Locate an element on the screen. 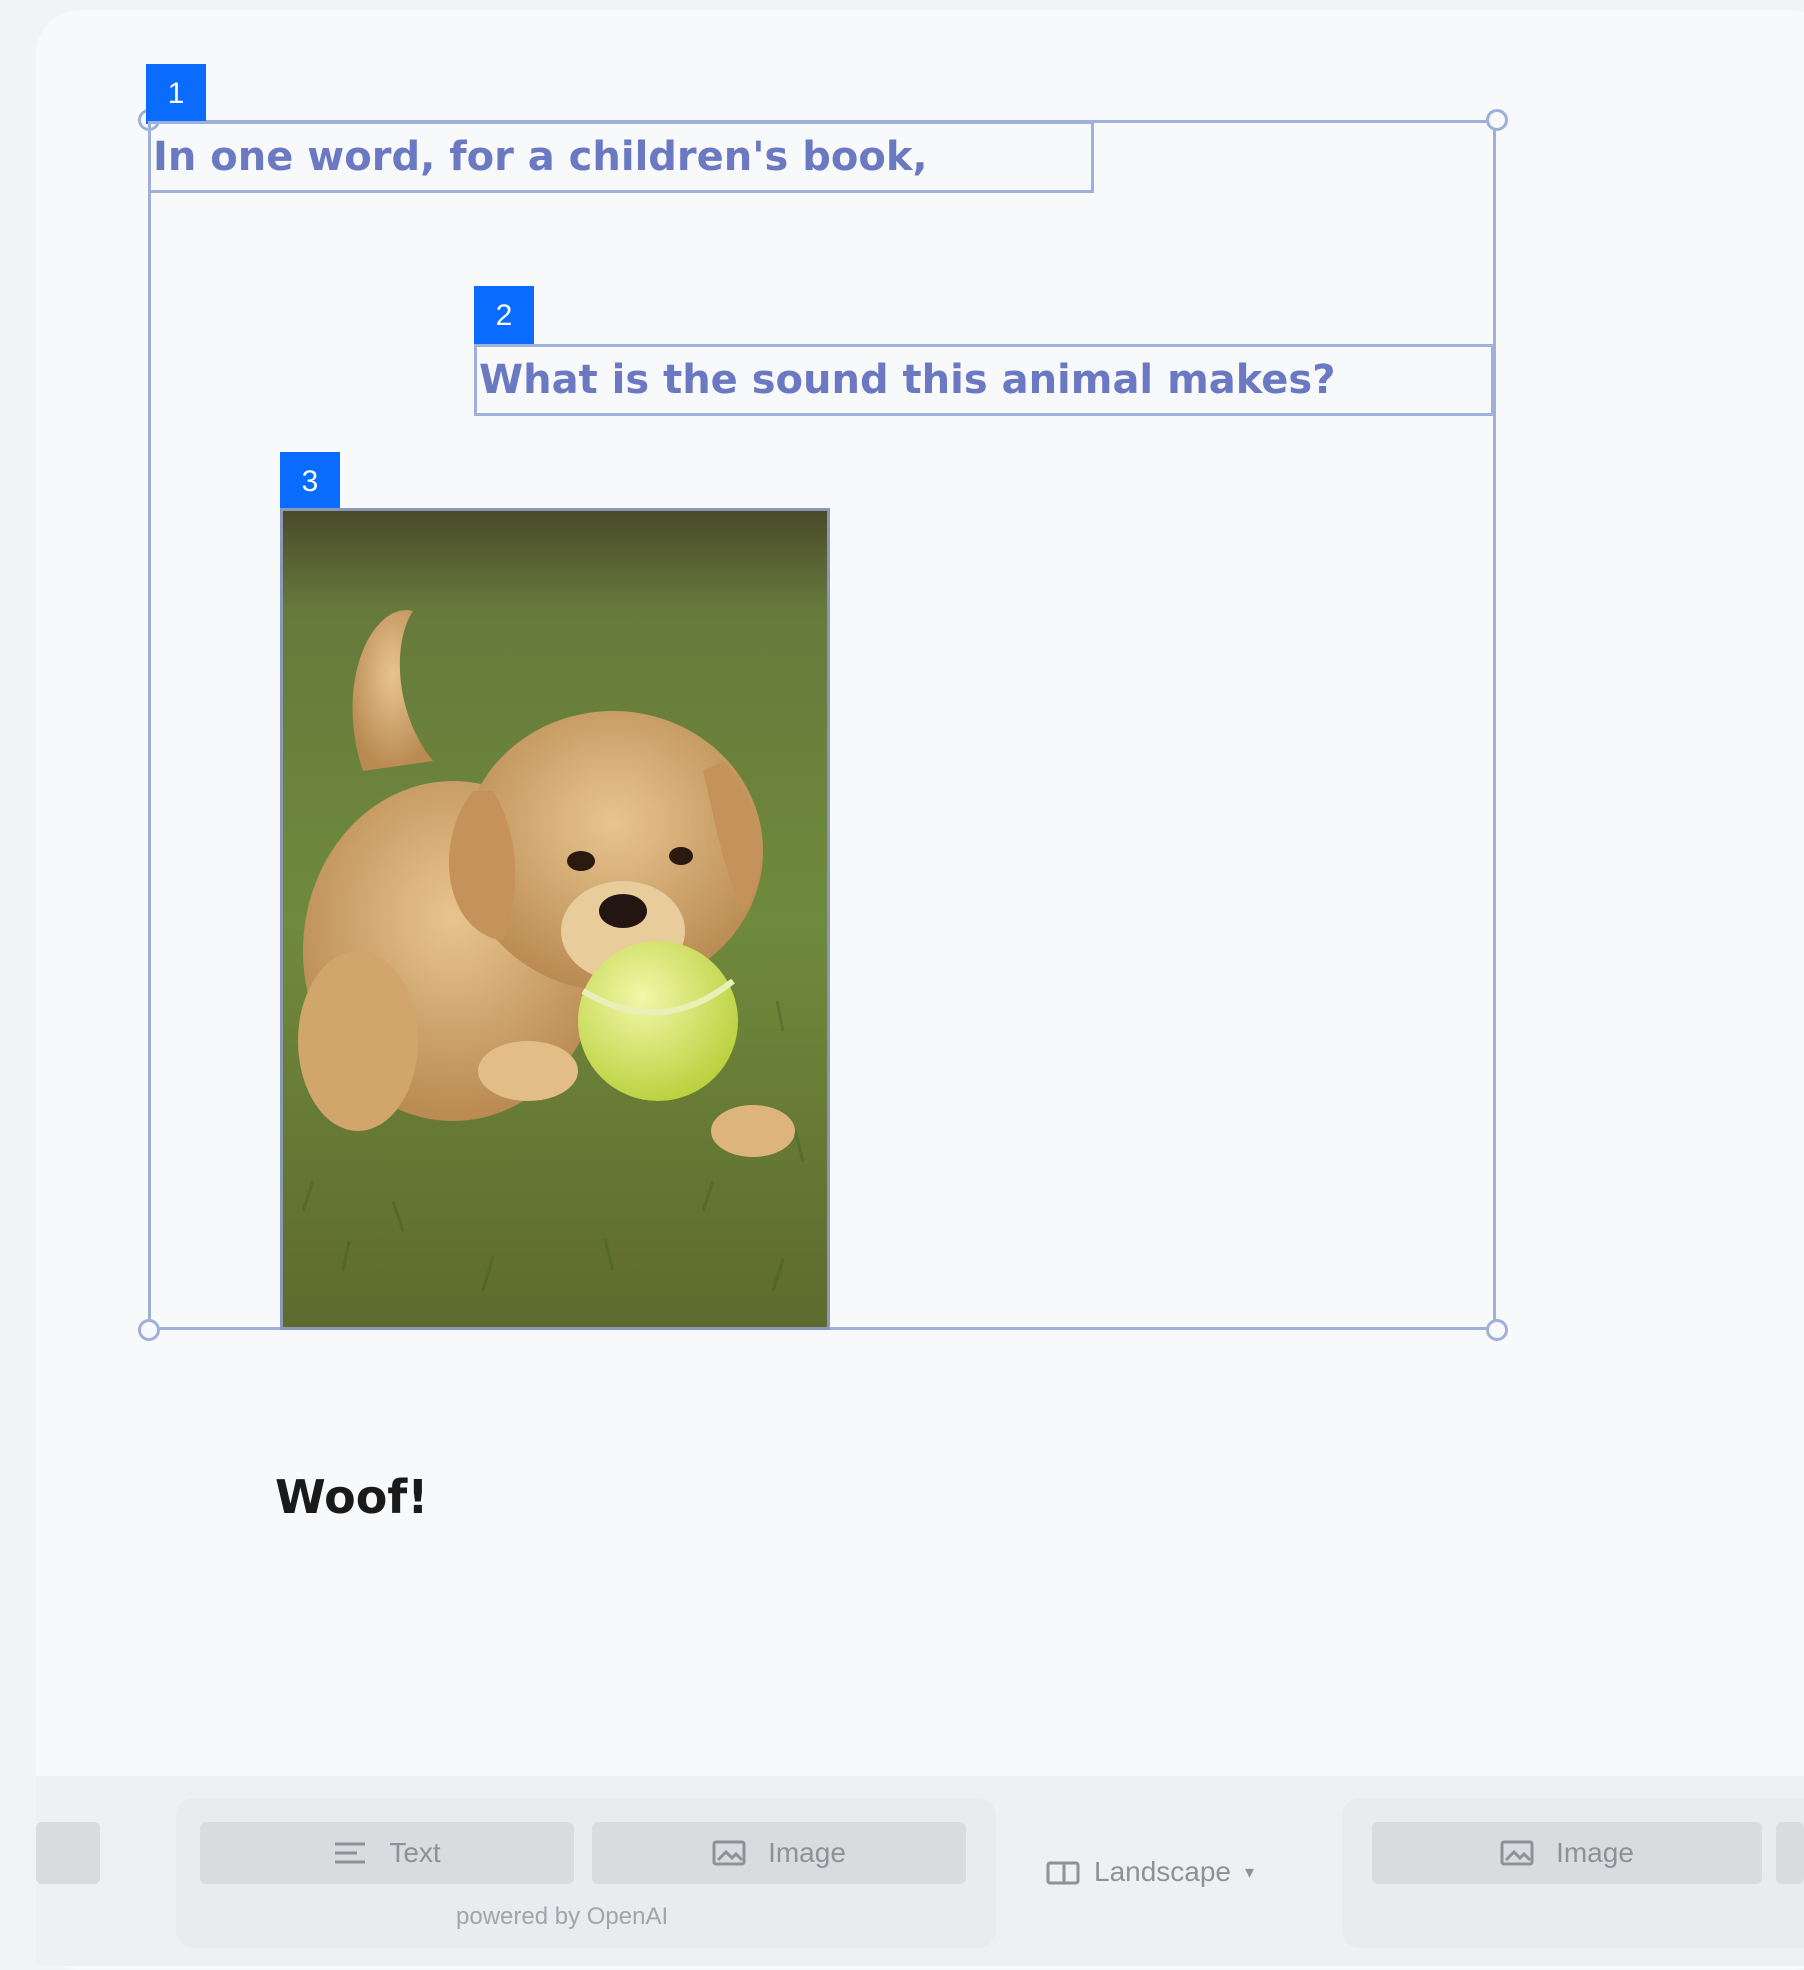 The width and height of the screenshot is (1804, 1970). resize-handle-bottom-right is located at coordinates (1497, 1330).